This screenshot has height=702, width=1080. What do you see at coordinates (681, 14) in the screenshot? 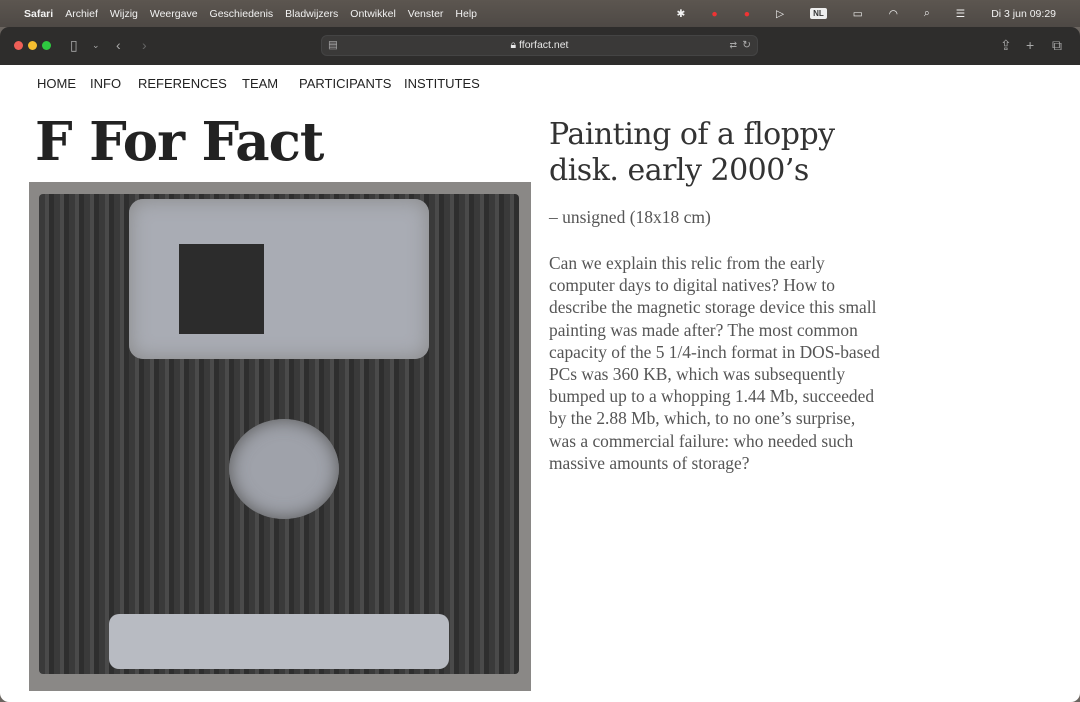
I see `bluetooth-icon: ✱` at bounding box center [681, 14].